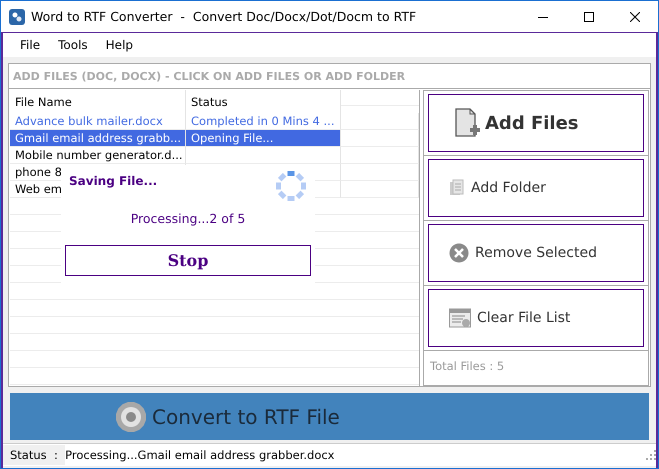 This screenshot has width=659, height=469. Describe the element at coordinates (119, 45) in the screenshot. I see `menu-item: Help` at that location.